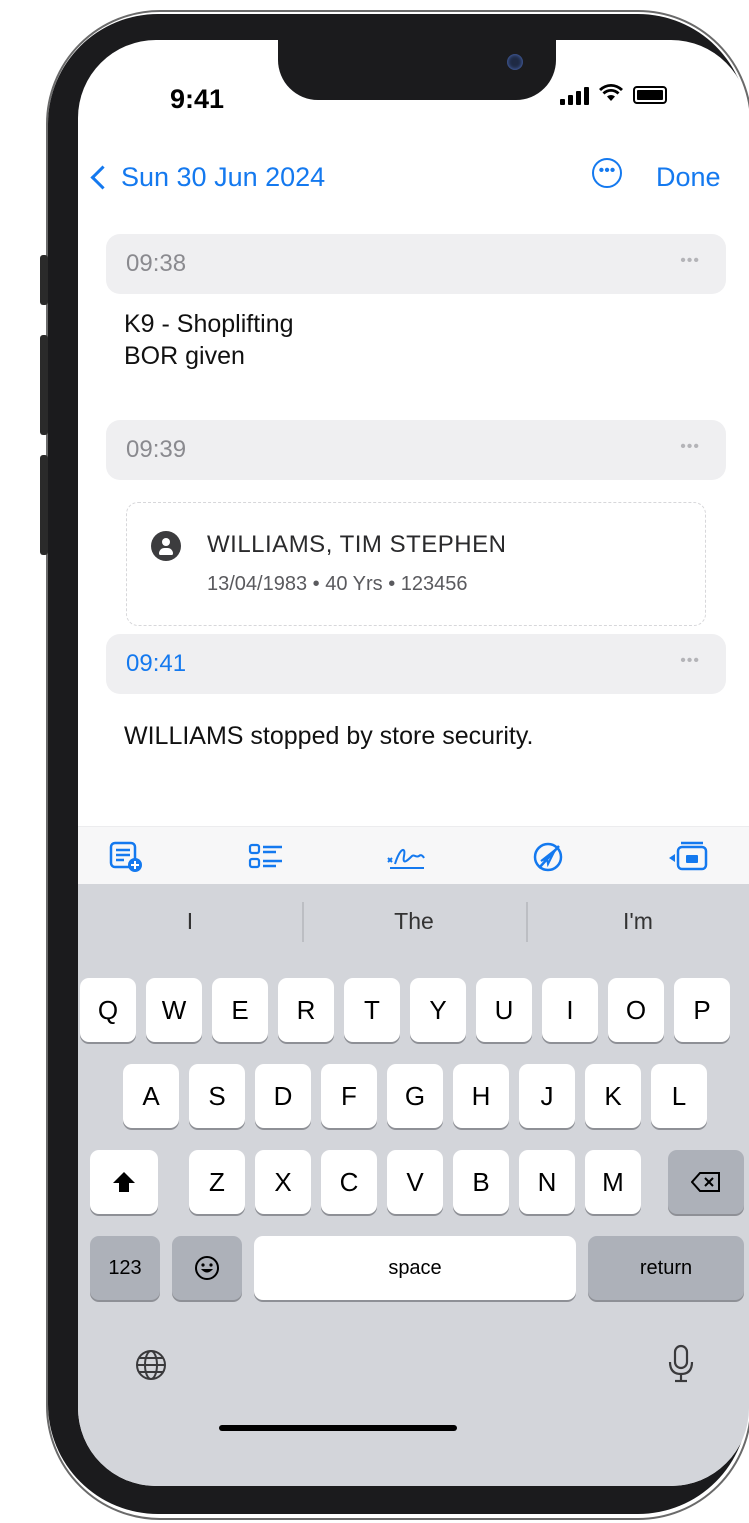 This screenshot has width=749, height=1523. I want to click on key-u: U, so click(504, 1010).